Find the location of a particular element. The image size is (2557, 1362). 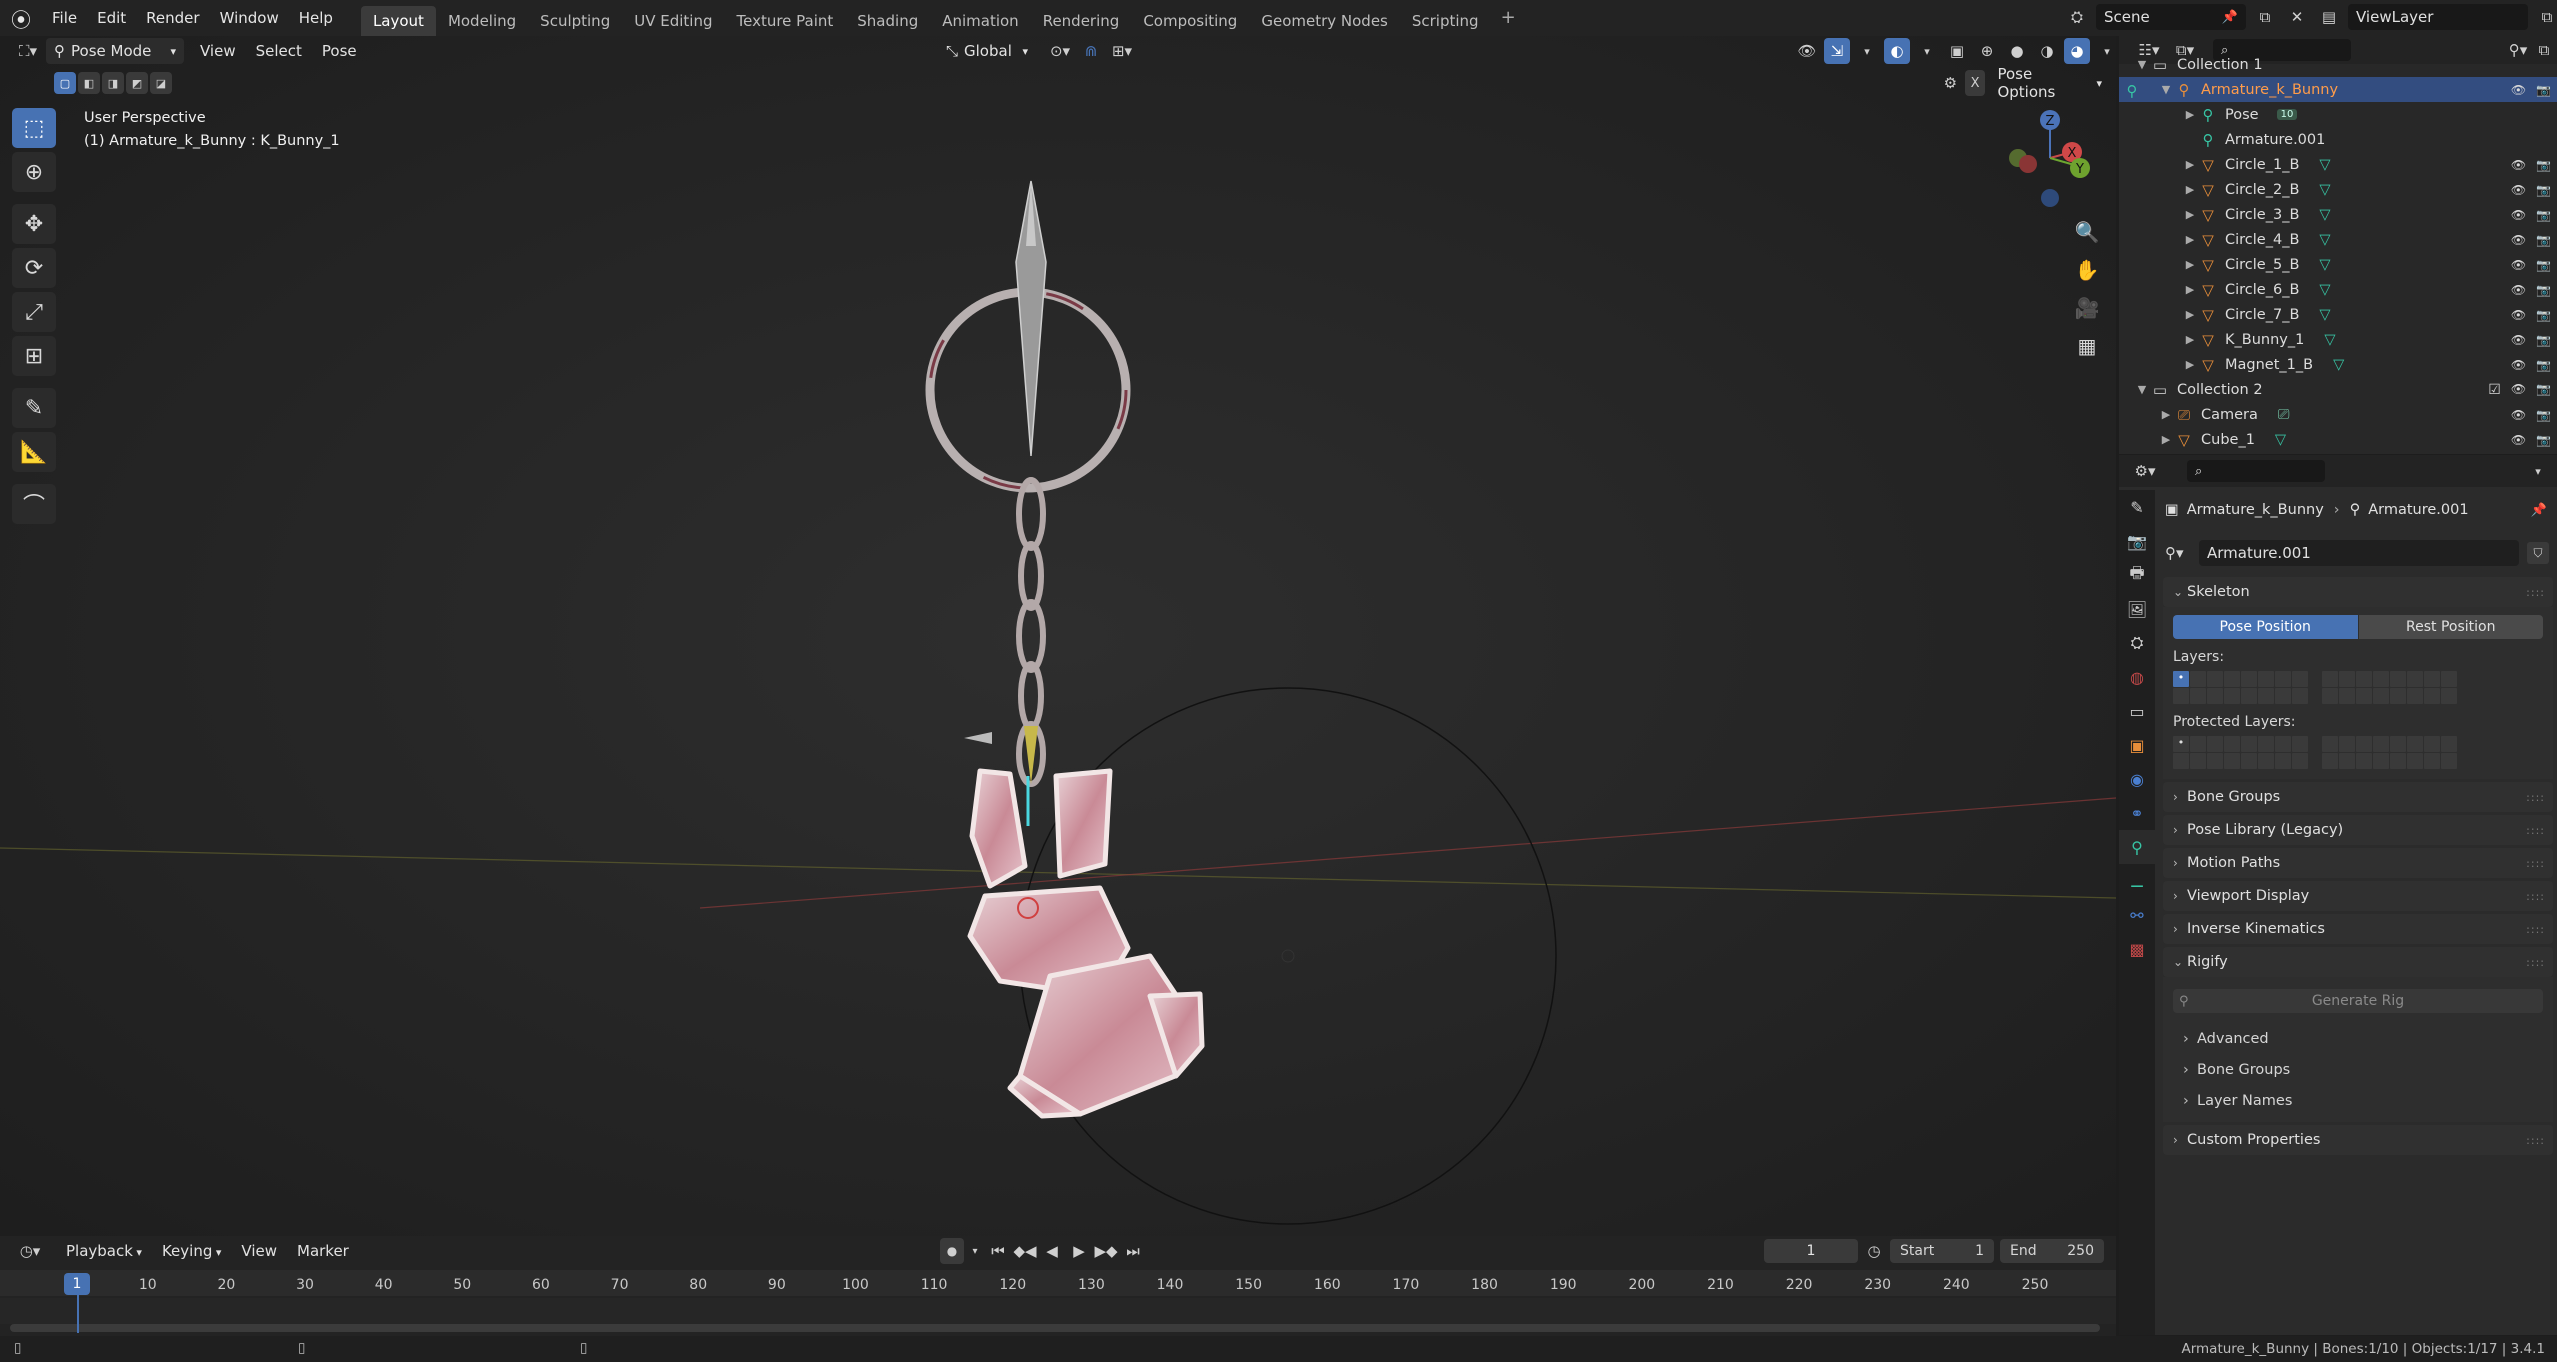

properties-search-input: ⌕ is located at coordinates (2256, 471).